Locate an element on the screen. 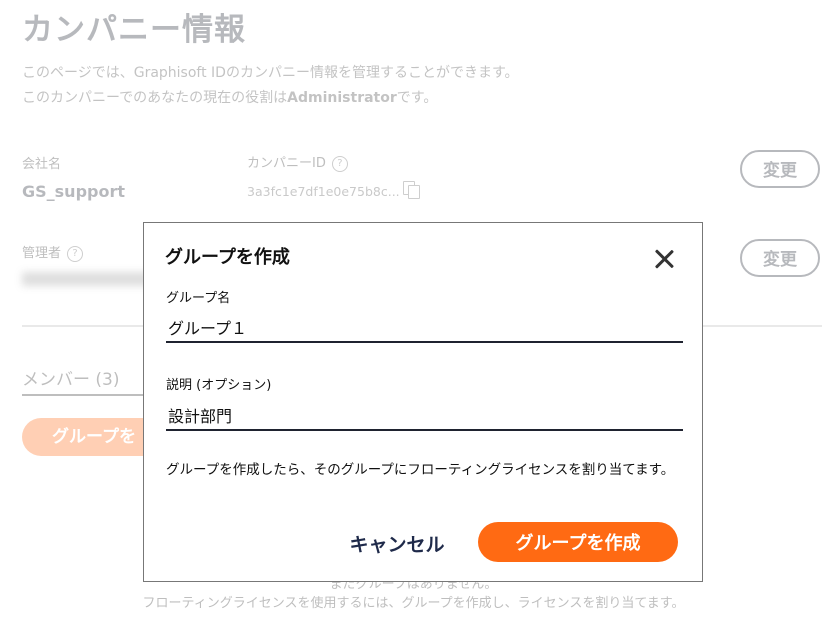 The height and width of the screenshot is (632, 827). role-value: Administrator is located at coordinates (342, 98).